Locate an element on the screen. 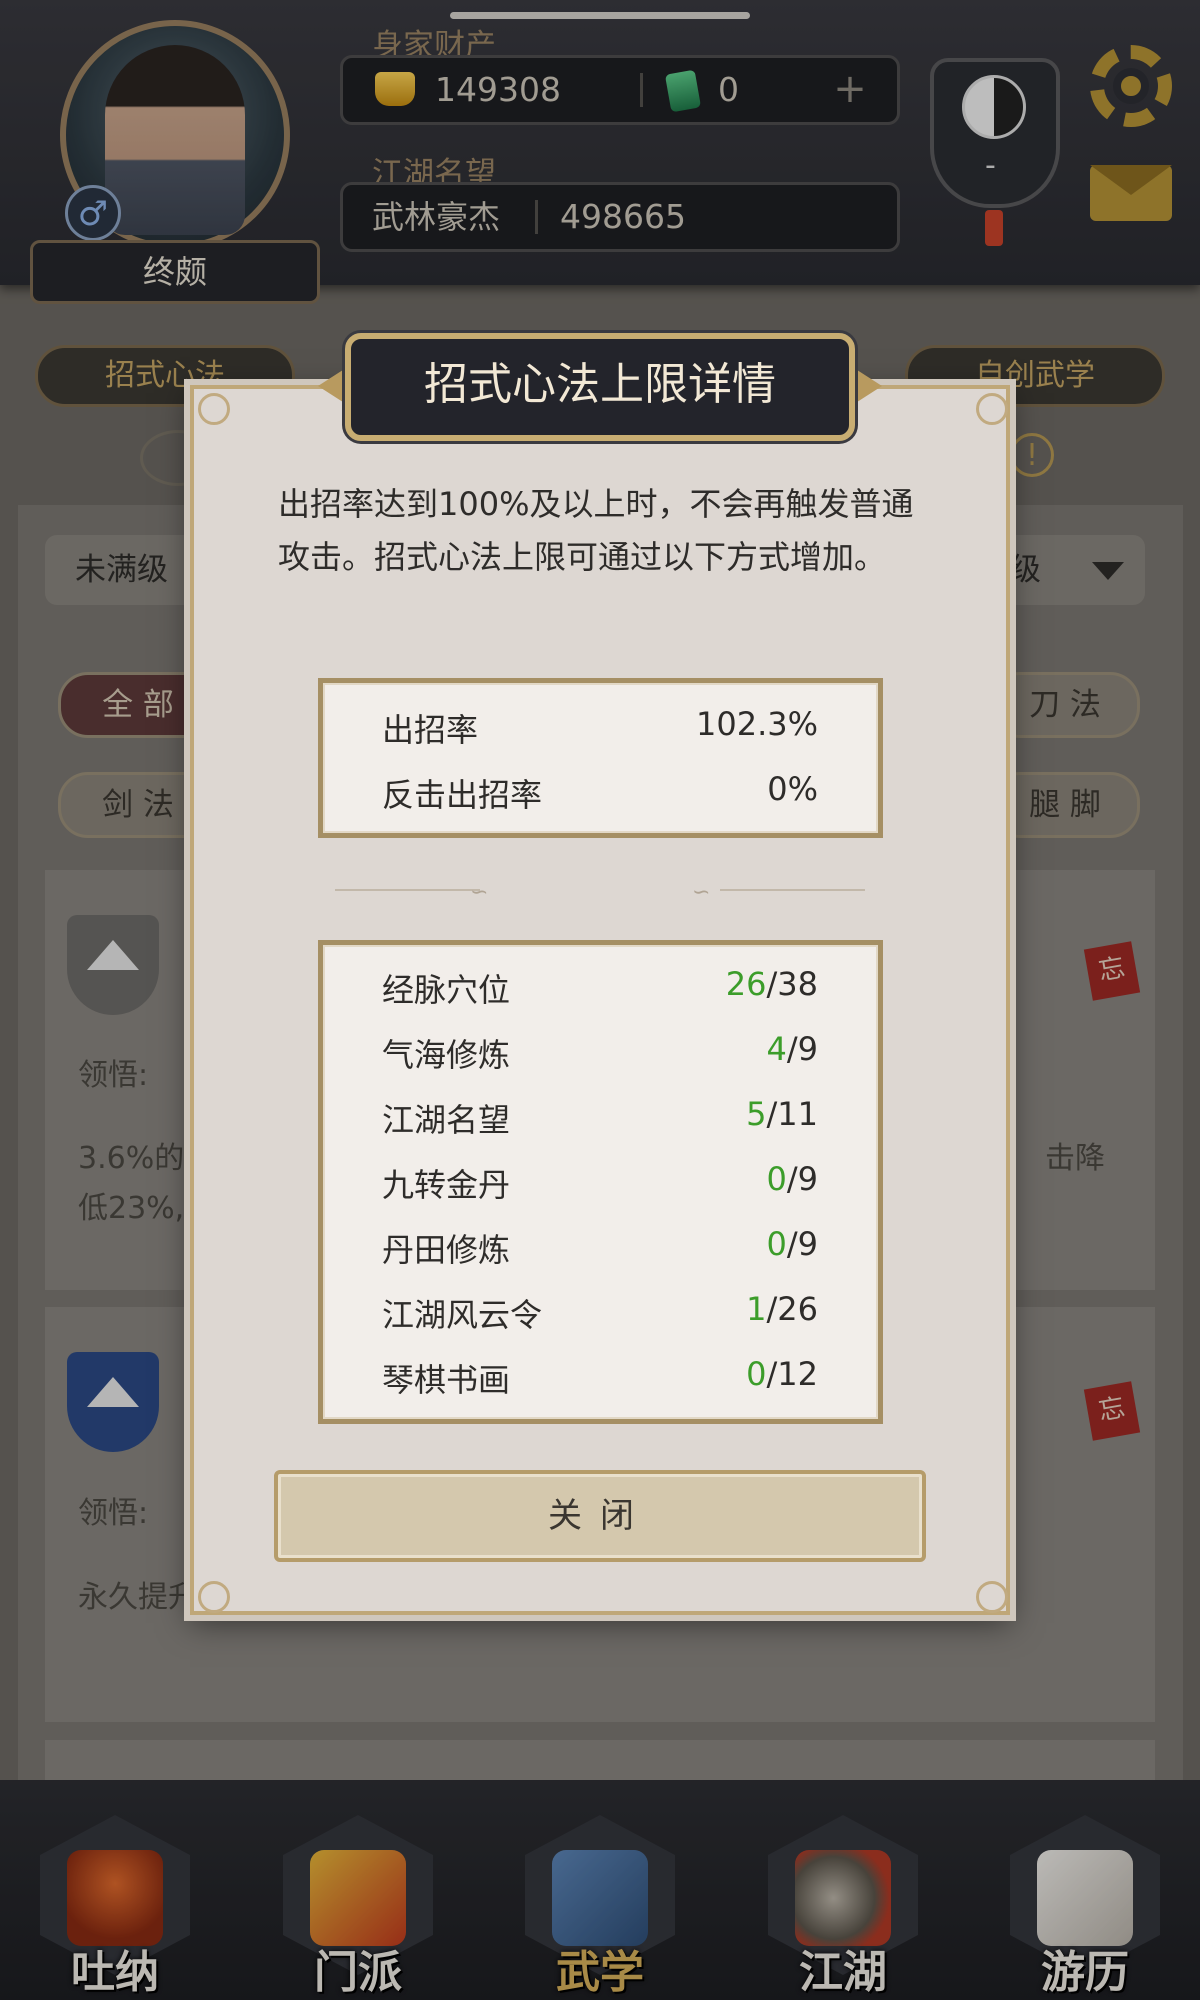  rate-value: 102.3% is located at coordinates (756, 724).